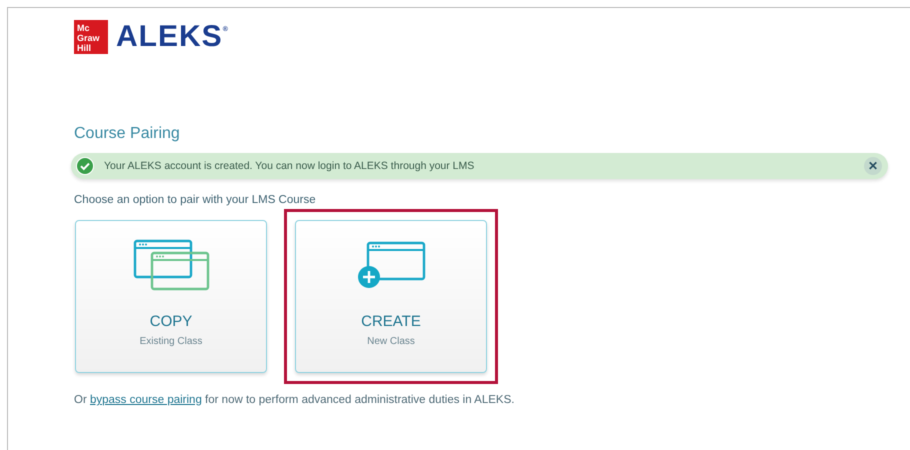 This screenshot has width=910, height=450. Describe the element at coordinates (873, 166) in the screenshot. I see `close-button: ✕` at that location.